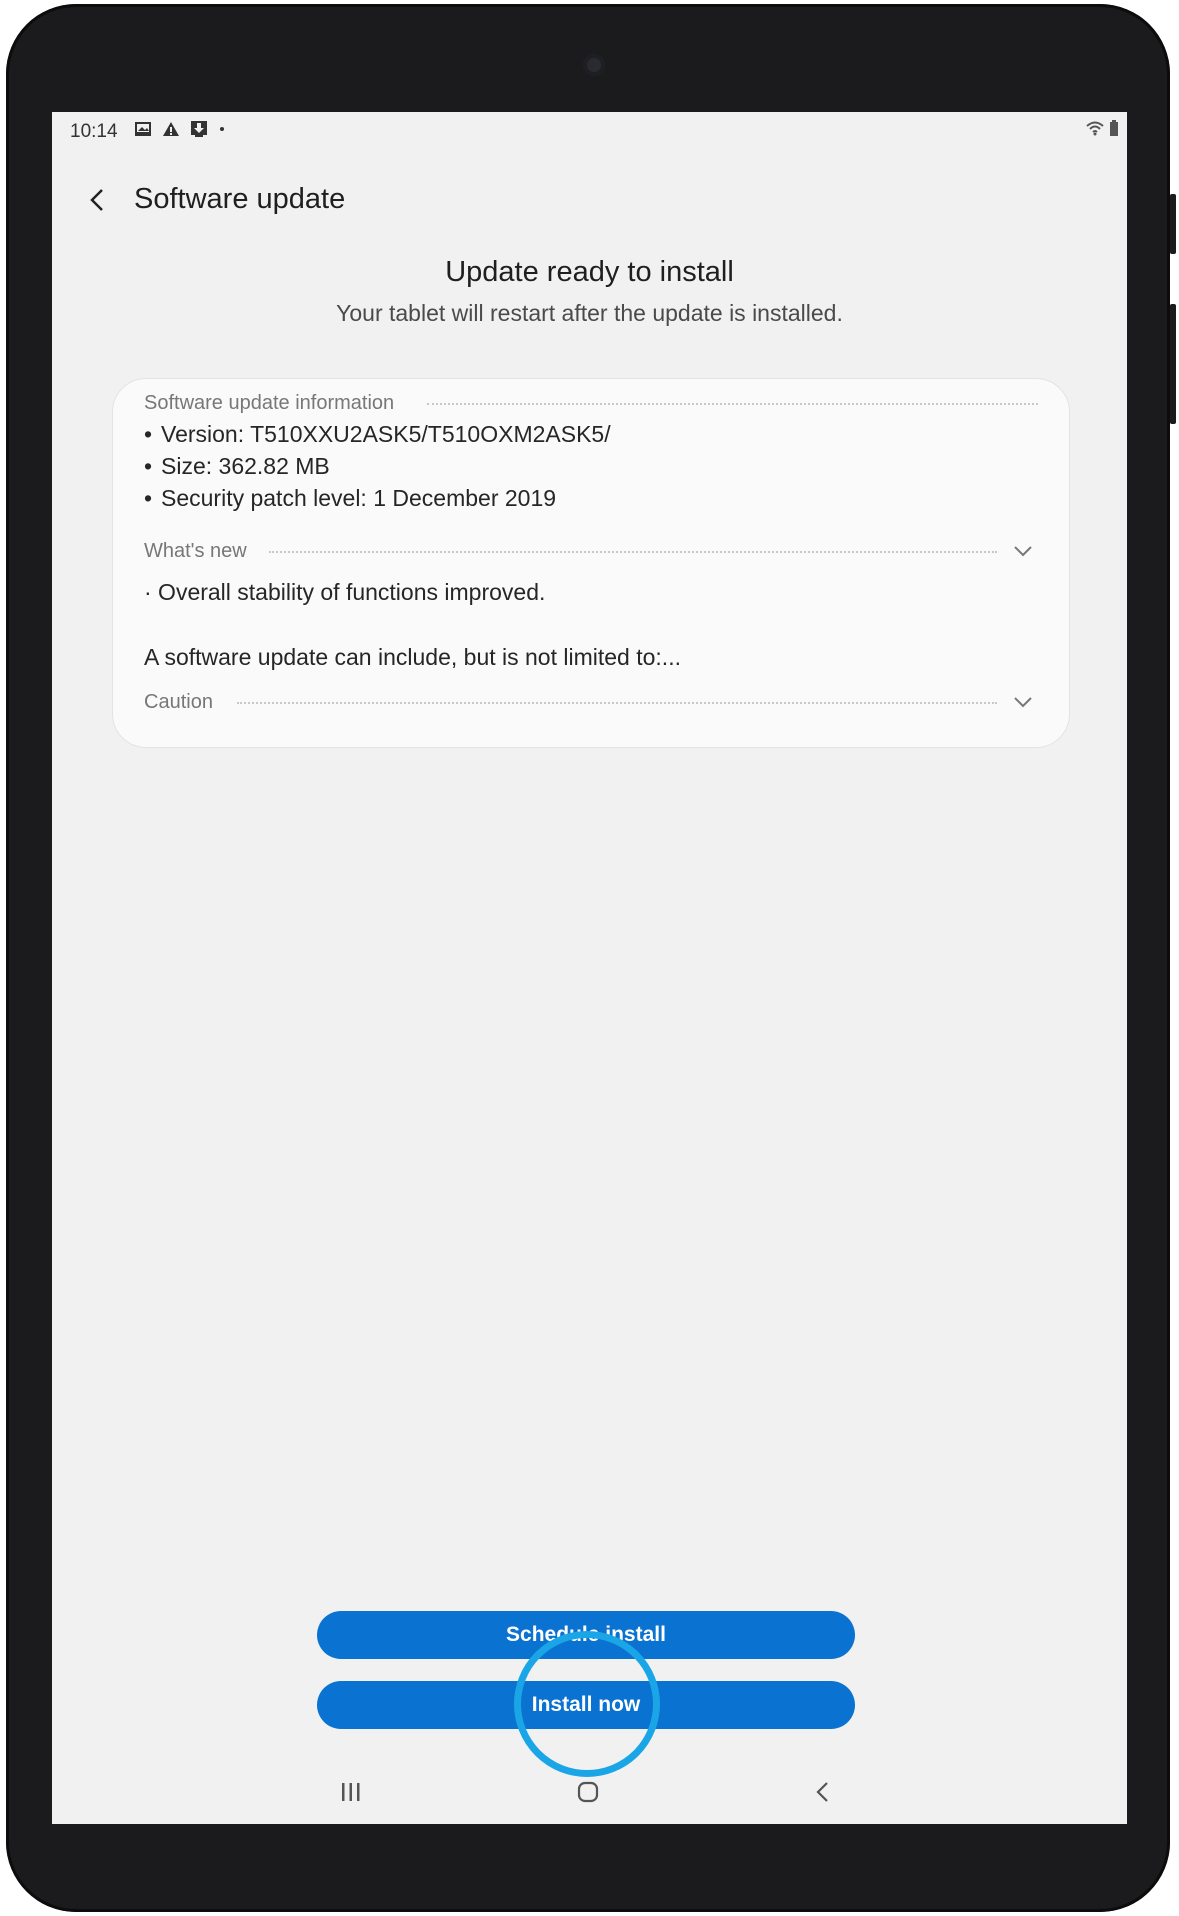 The image size is (1179, 1916). Describe the element at coordinates (1114, 128) in the screenshot. I see `battery-icon` at that location.